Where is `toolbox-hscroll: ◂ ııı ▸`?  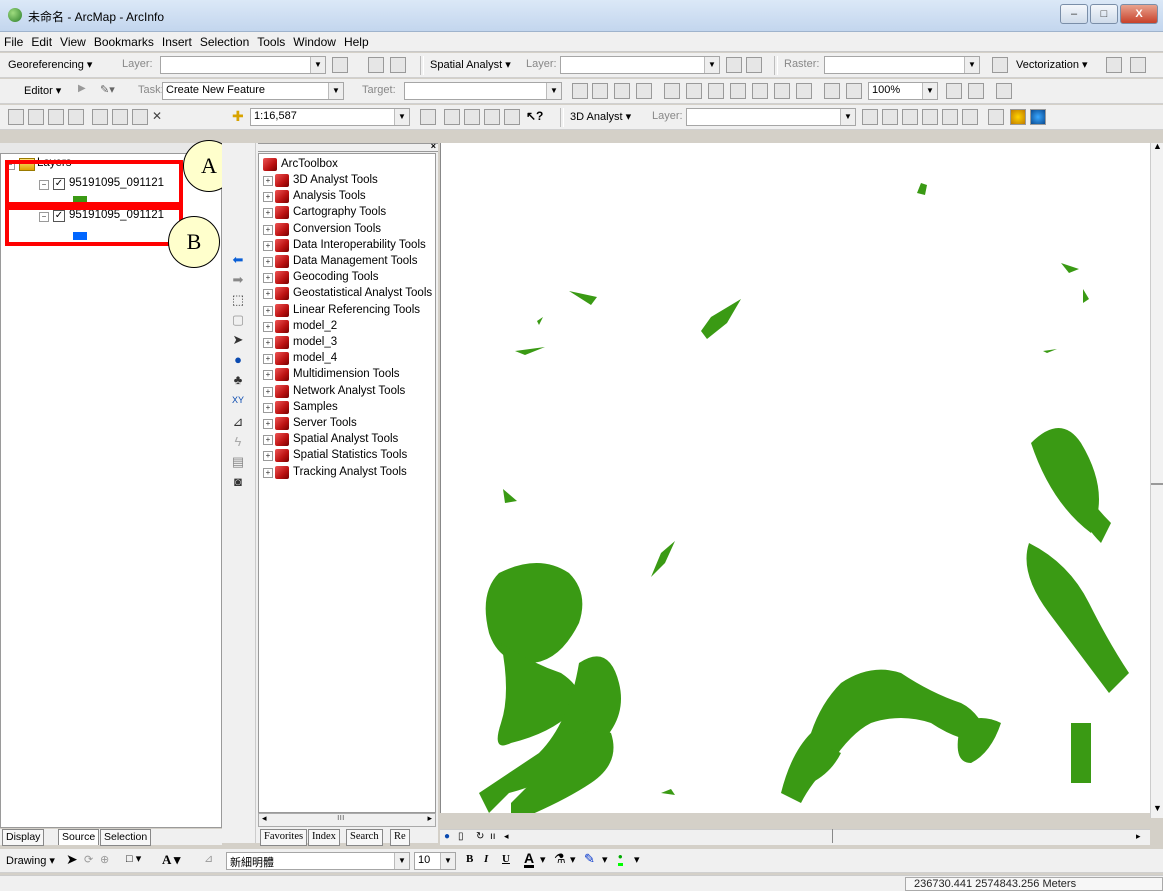 toolbox-hscroll: ◂ ııı ▸ is located at coordinates (347, 819).